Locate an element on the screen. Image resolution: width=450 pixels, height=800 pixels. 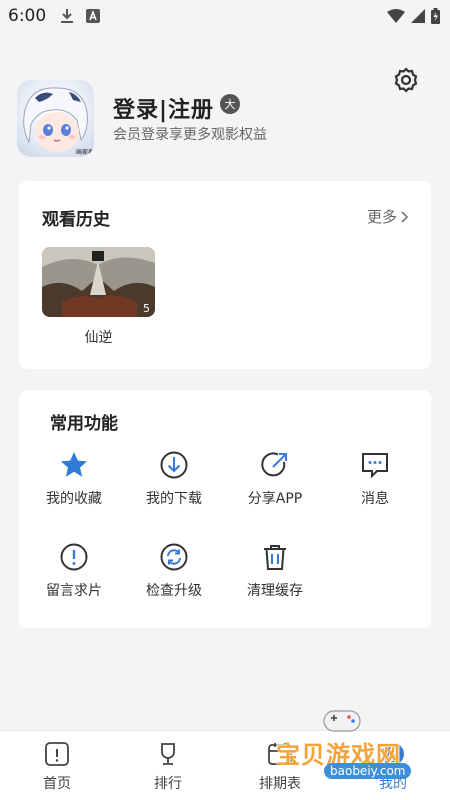
avatar-stamp: 画家君 is located at coordinates (85, 152).